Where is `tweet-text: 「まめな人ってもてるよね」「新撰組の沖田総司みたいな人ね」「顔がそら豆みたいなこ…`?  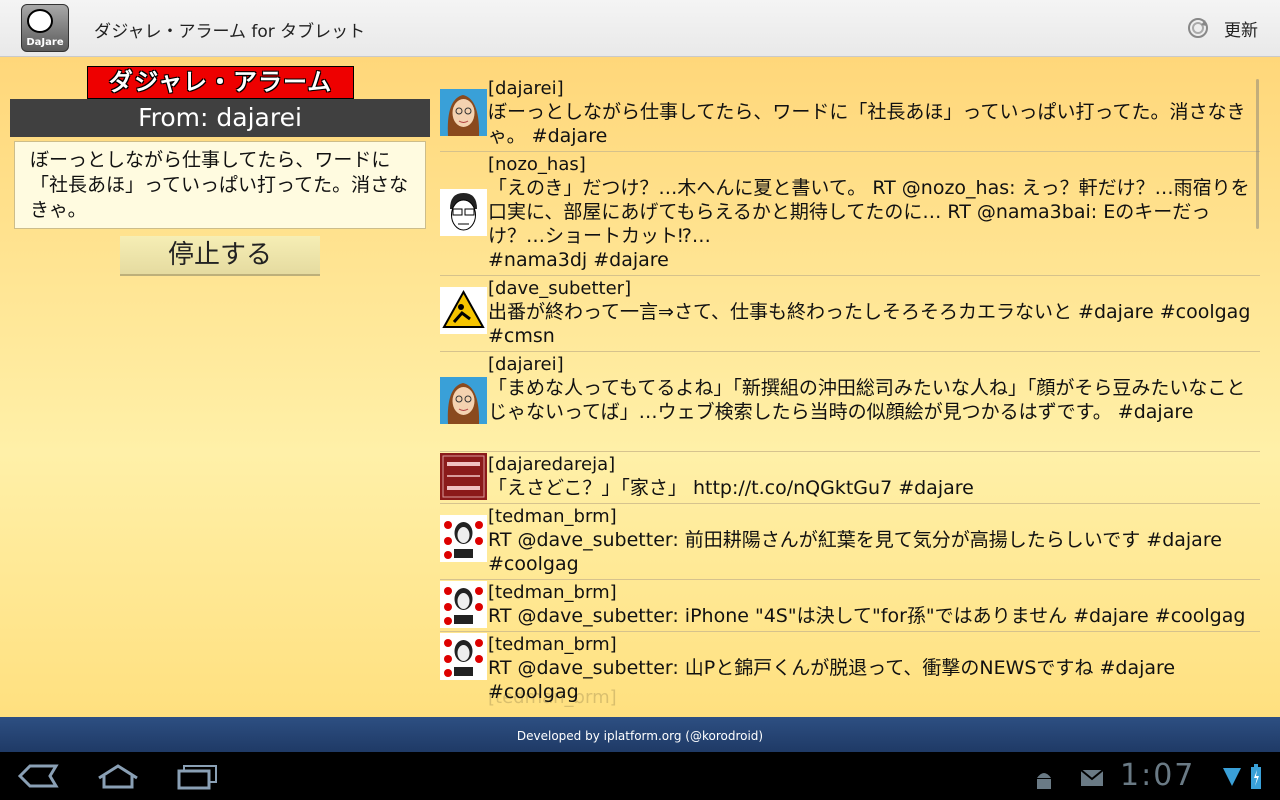 tweet-text: 「まめな人ってもてるよね」「新撰組の沖田総司みたいな人ね」「顔がそら豆みたいなこ… is located at coordinates (867, 400).